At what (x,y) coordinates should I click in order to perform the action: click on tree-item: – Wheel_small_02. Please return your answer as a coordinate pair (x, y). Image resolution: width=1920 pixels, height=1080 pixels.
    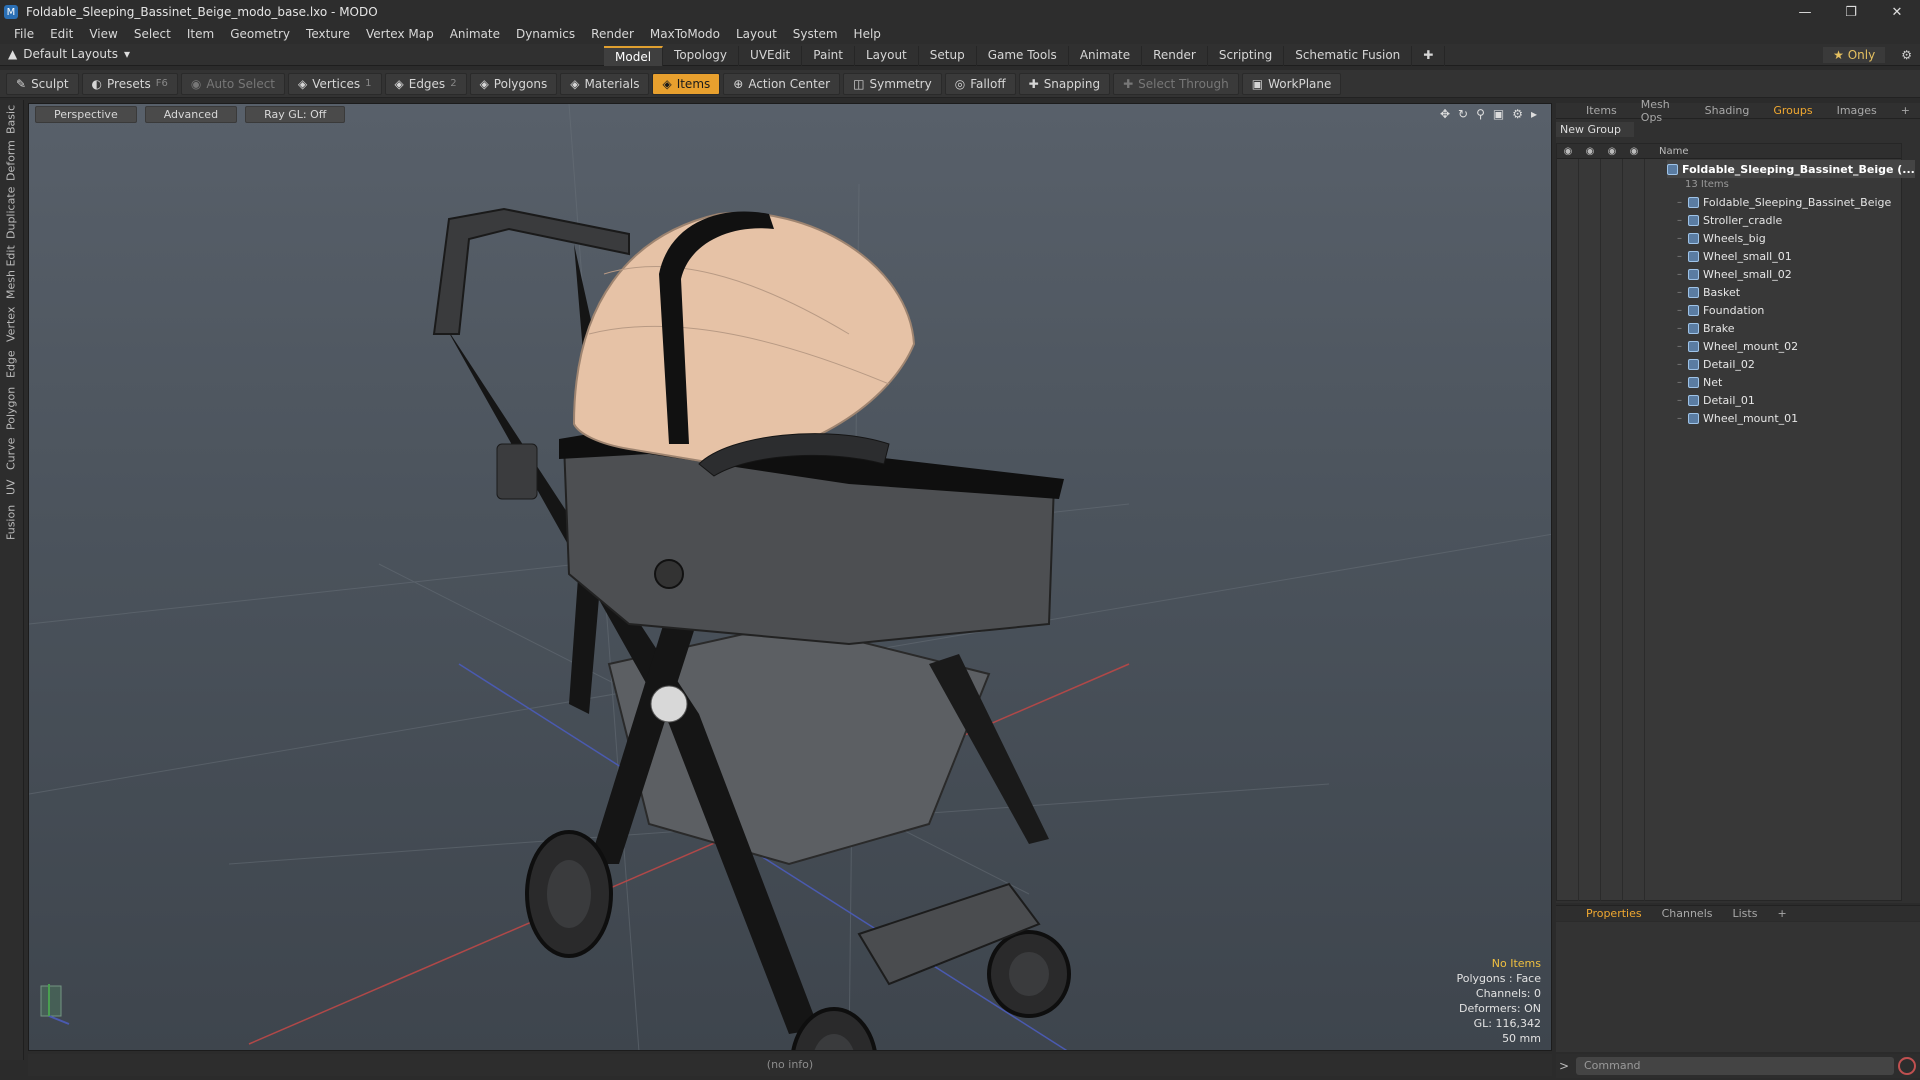
    Looking at the image, I should click on (1734, 274).